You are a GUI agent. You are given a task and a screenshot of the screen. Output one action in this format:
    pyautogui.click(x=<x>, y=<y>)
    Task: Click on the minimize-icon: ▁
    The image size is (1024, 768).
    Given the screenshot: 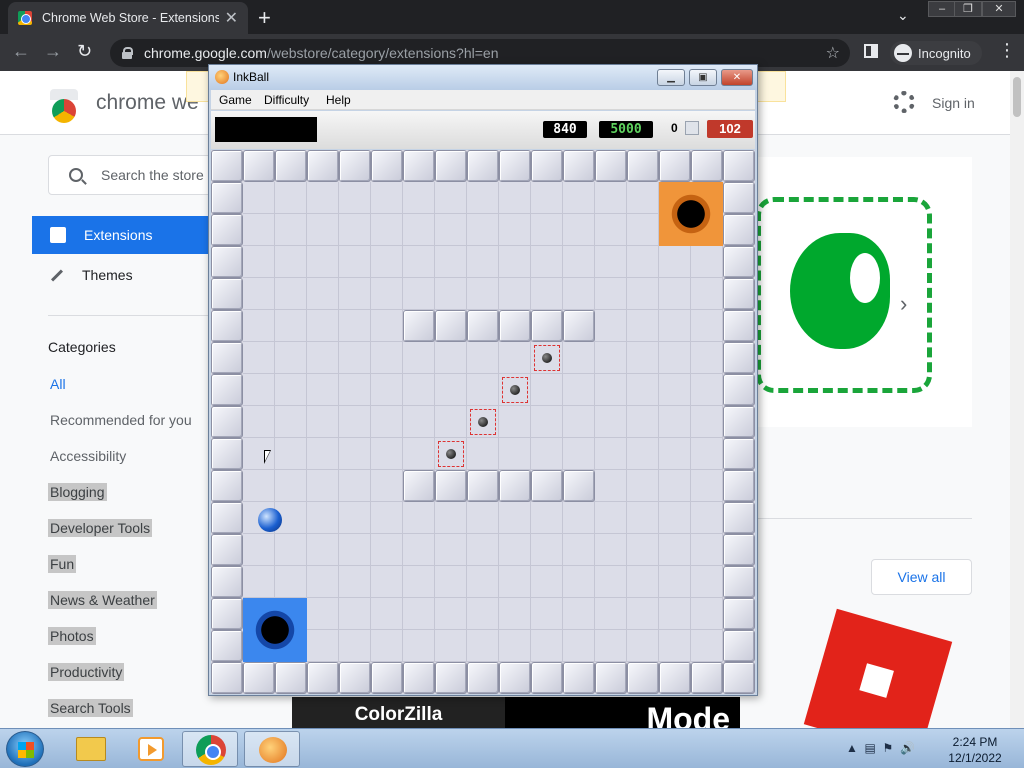 What is the action you would take?
    pyautogui.click(x=671, y=77)
    